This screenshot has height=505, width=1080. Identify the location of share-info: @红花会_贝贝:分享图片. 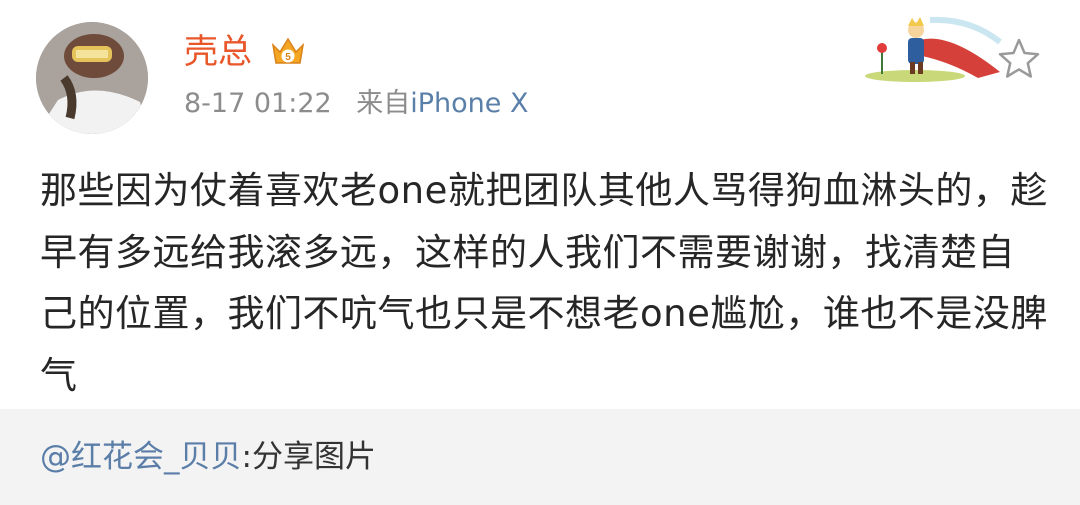
(208, 457).